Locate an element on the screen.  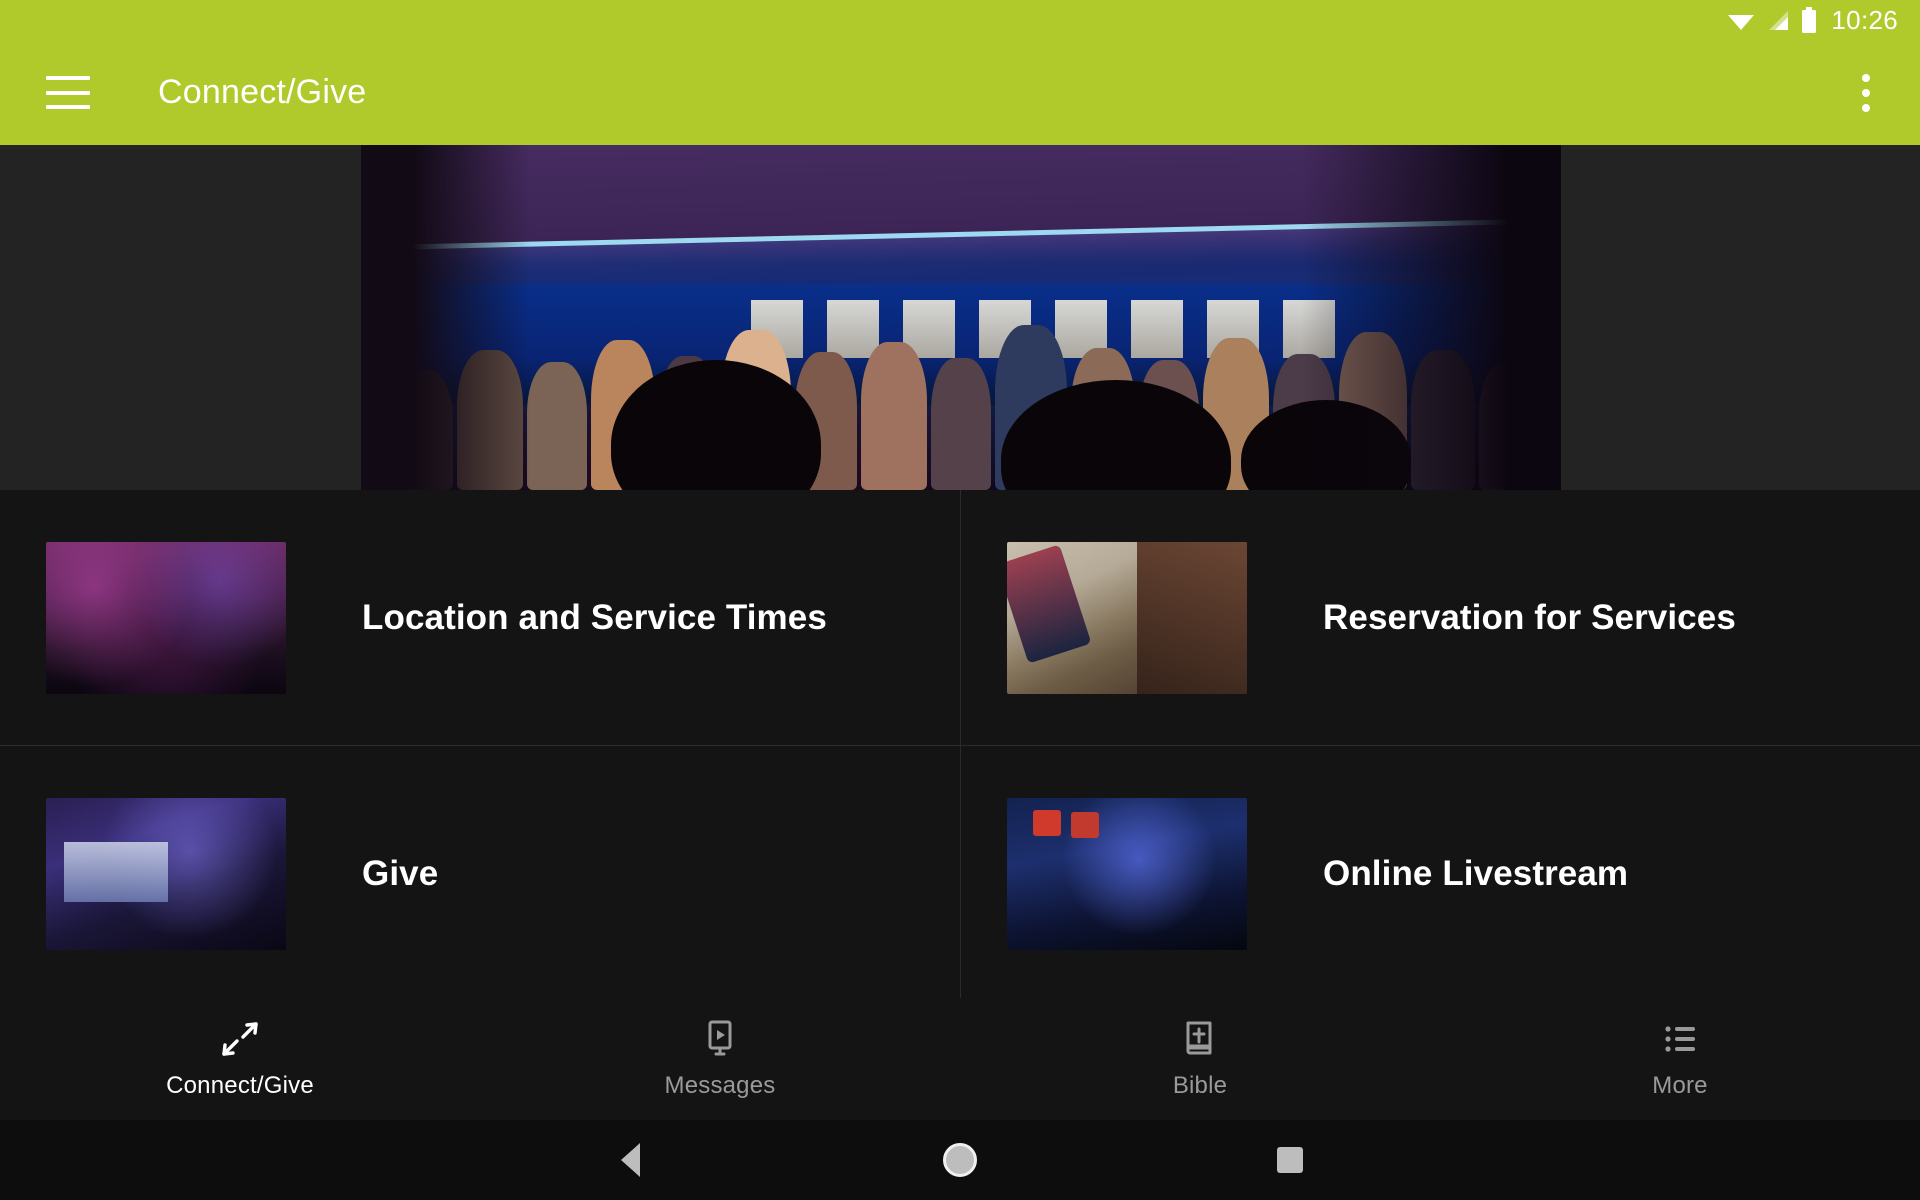
congregation-worship-thumbnail is located at coordinates (166, 617).